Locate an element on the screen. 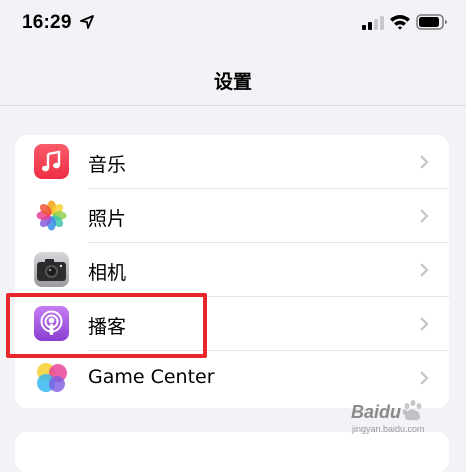 Image resolution: width=466 pixels, height=472 pixels. settings-row-label: 相机 is located at coordinates (107, 273).